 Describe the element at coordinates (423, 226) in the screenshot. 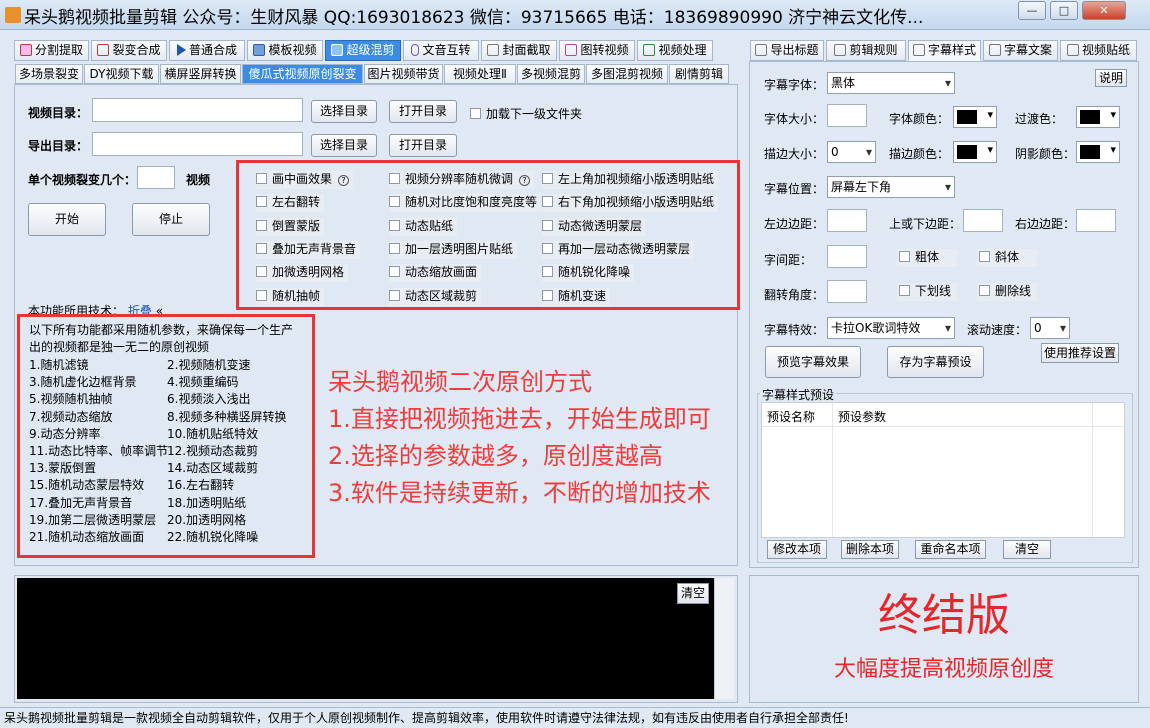

I see `effect-option: 动态贴纸` at that location.